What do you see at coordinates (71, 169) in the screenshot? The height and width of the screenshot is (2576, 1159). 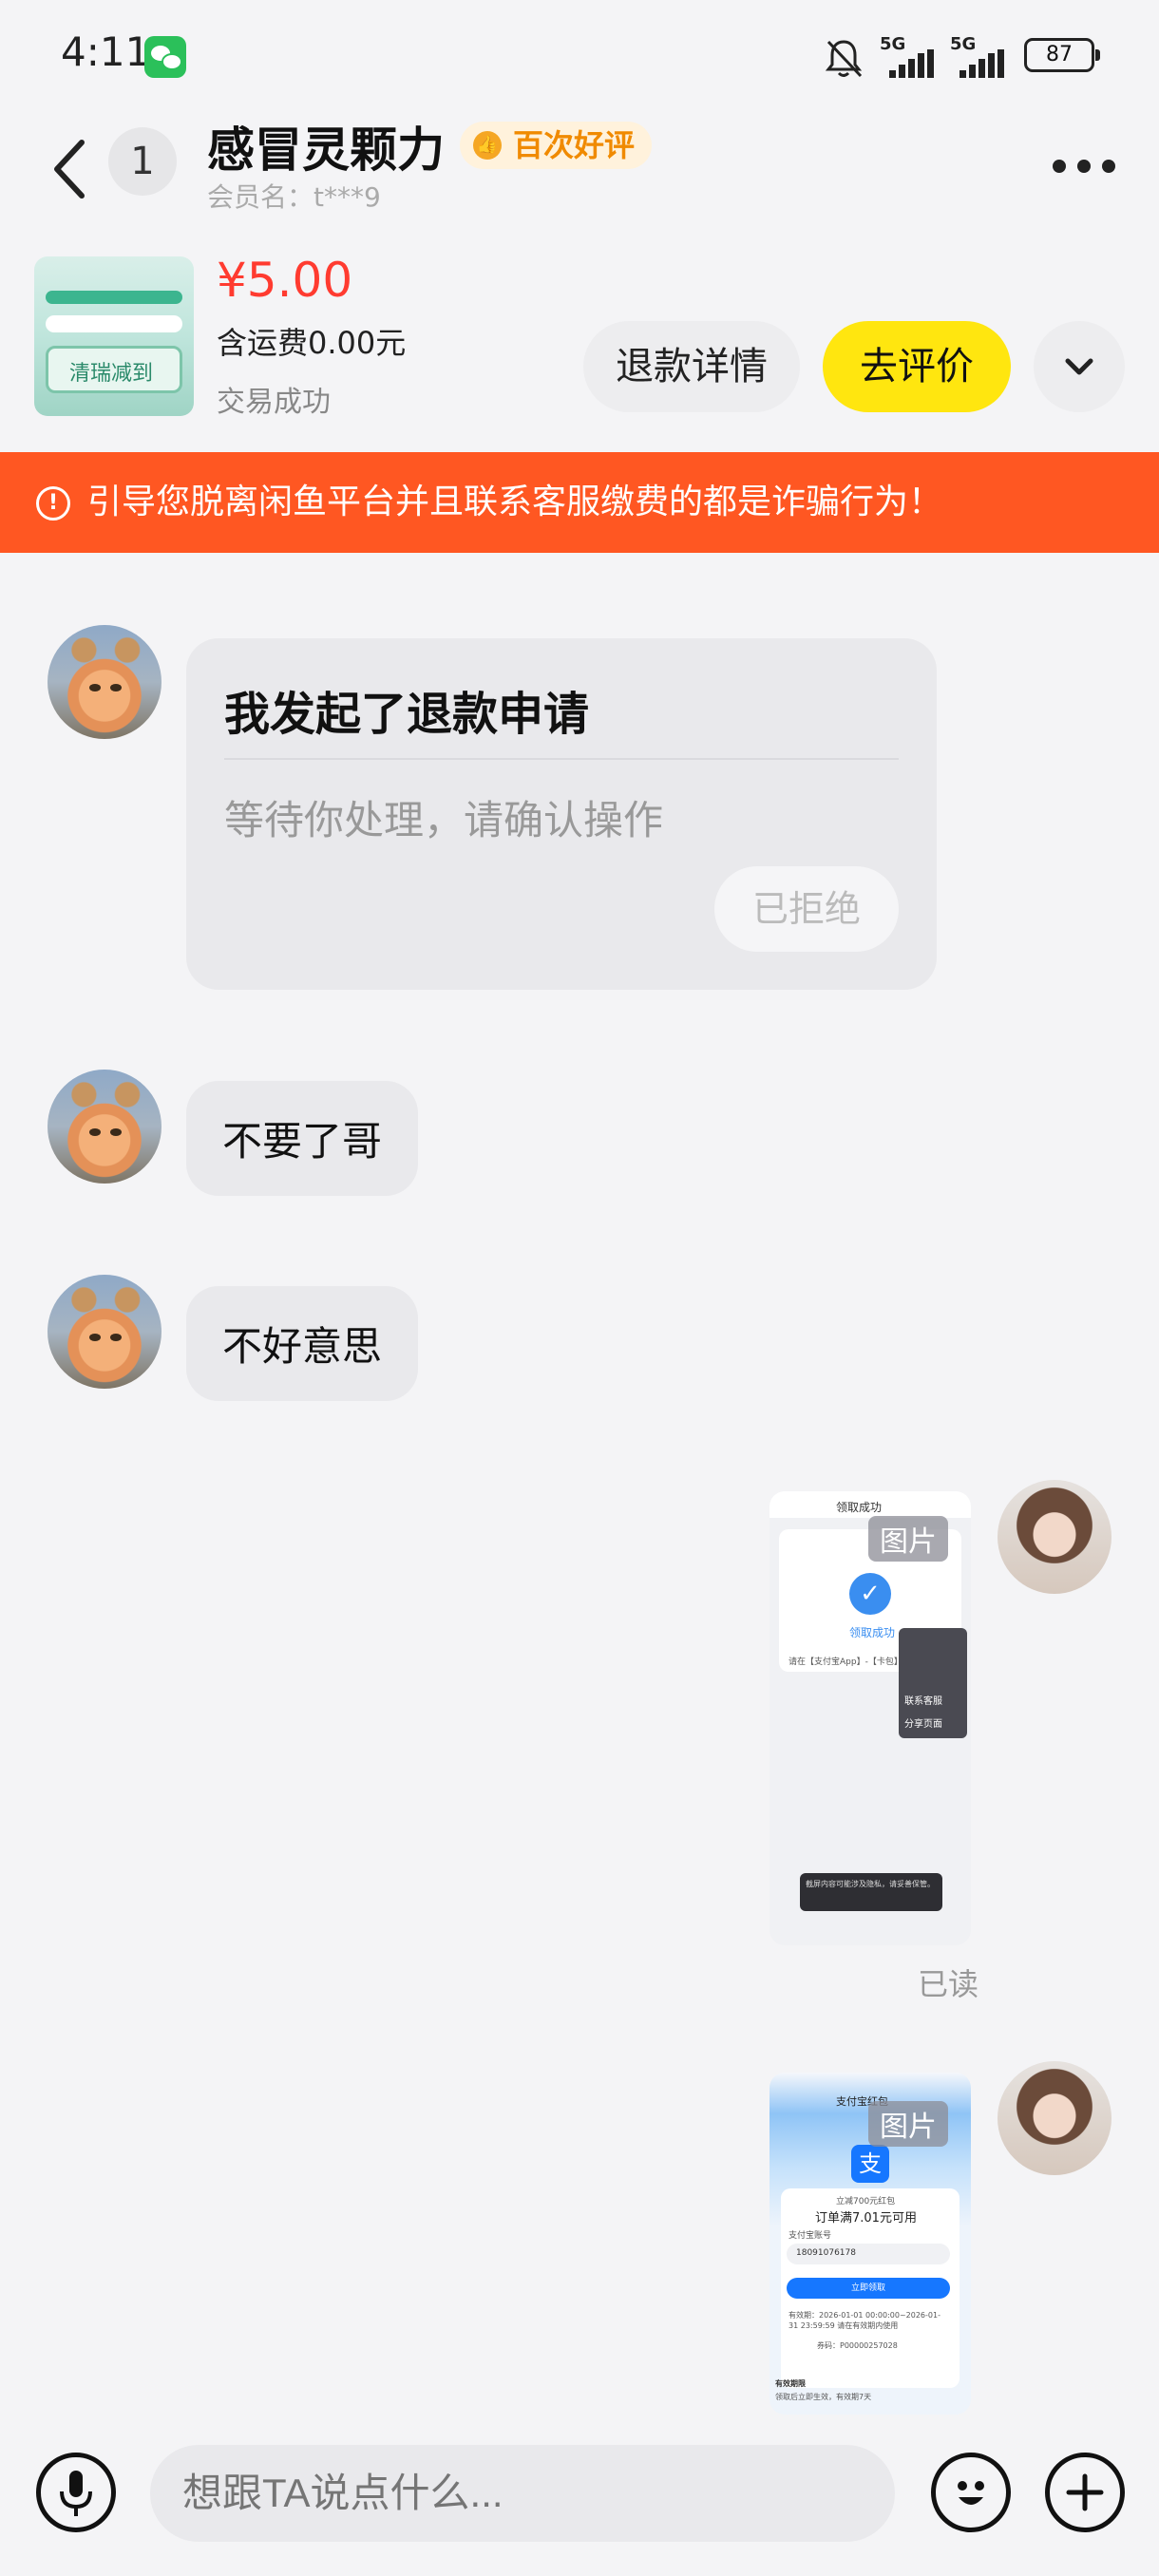 I see `back-arrow-icon` at bounding box center [71, 169].